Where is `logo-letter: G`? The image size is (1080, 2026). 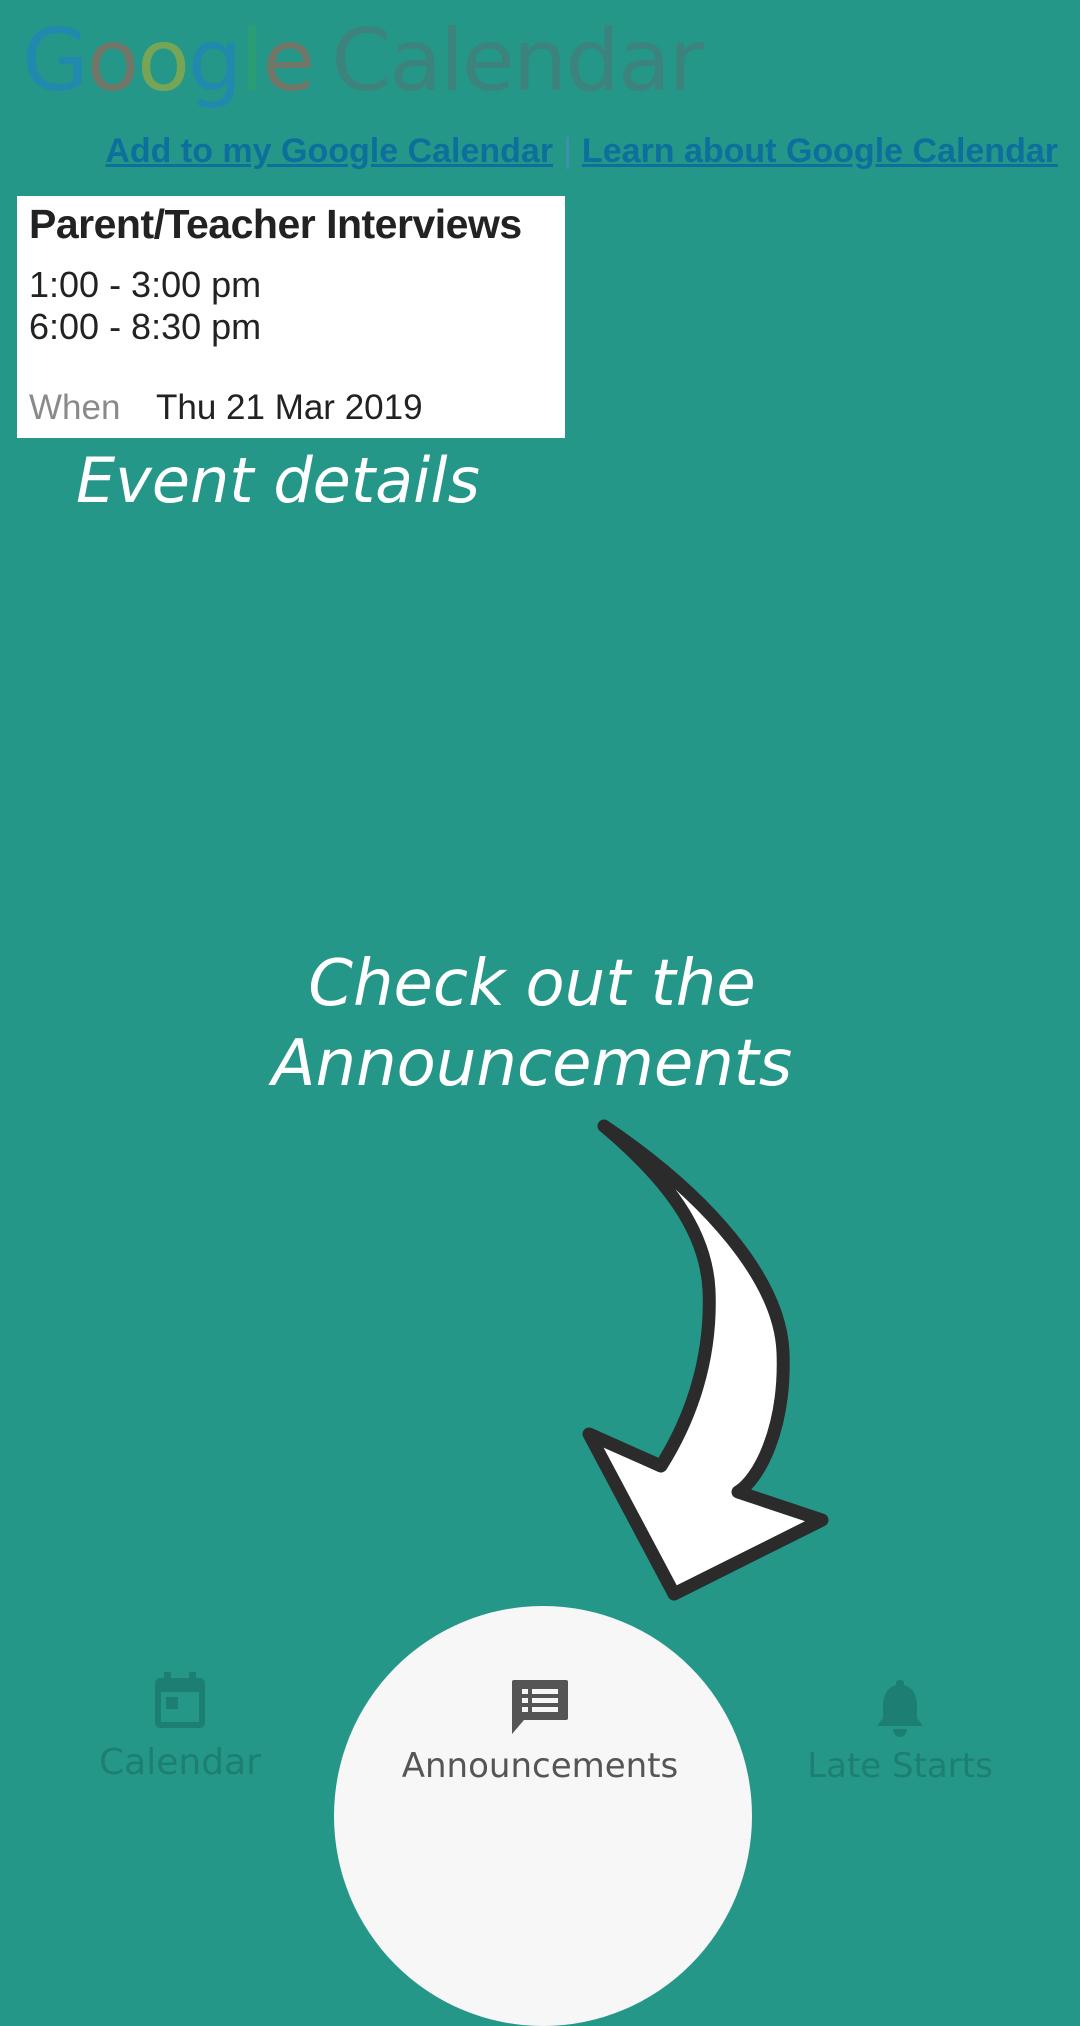
logo-letter: G is located at coordinates (55, 61).